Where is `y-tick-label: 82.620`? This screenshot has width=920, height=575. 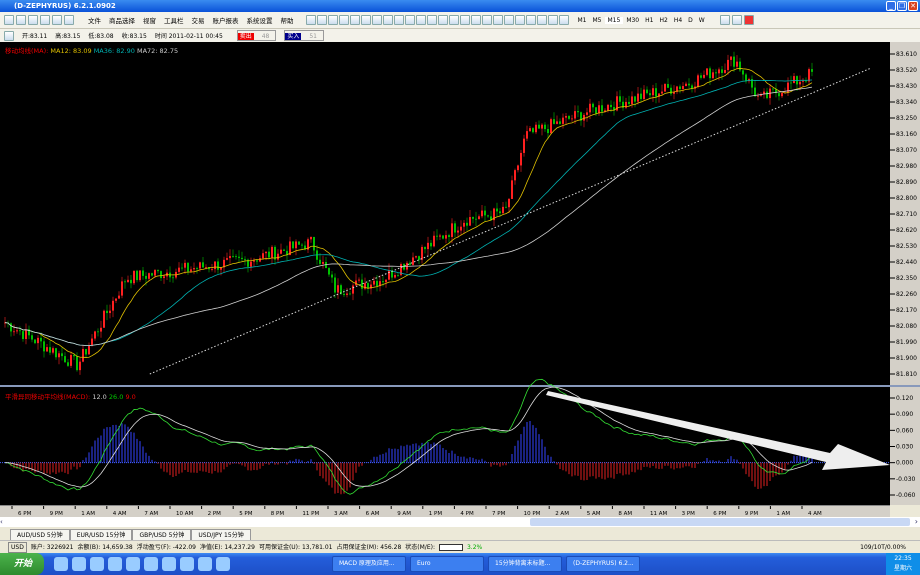 y-tick-label: 82.620 is located at coordinates (906, 230).